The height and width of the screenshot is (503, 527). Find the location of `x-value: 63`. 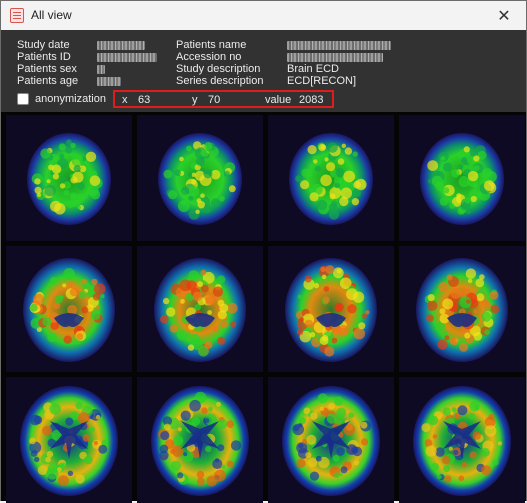

x-value: 63 is located at coordinates (144, 100).